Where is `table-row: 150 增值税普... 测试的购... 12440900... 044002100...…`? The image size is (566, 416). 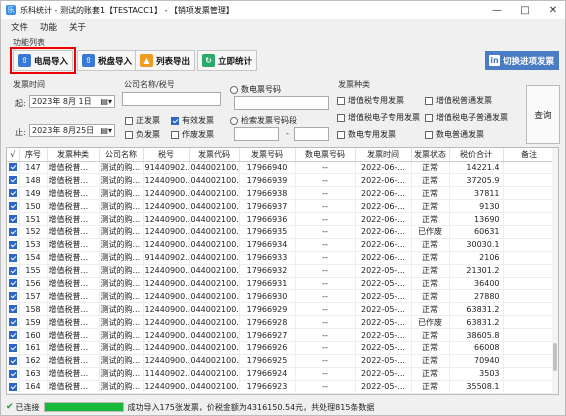
table-row: 150 增值税普... 测试的购... 12440900... 044002100...… is located at coordinates (281, 206).